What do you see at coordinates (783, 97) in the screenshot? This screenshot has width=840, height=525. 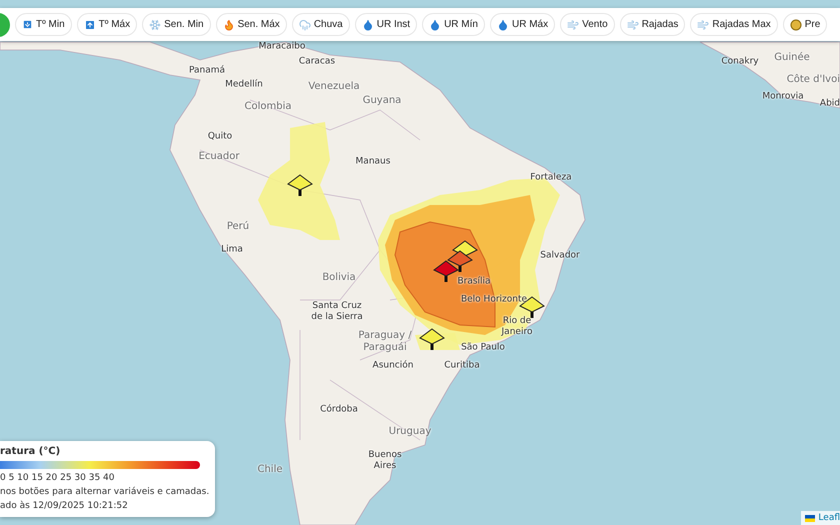 I see `city-label: Monrovia` at bounding box center [783, 97].